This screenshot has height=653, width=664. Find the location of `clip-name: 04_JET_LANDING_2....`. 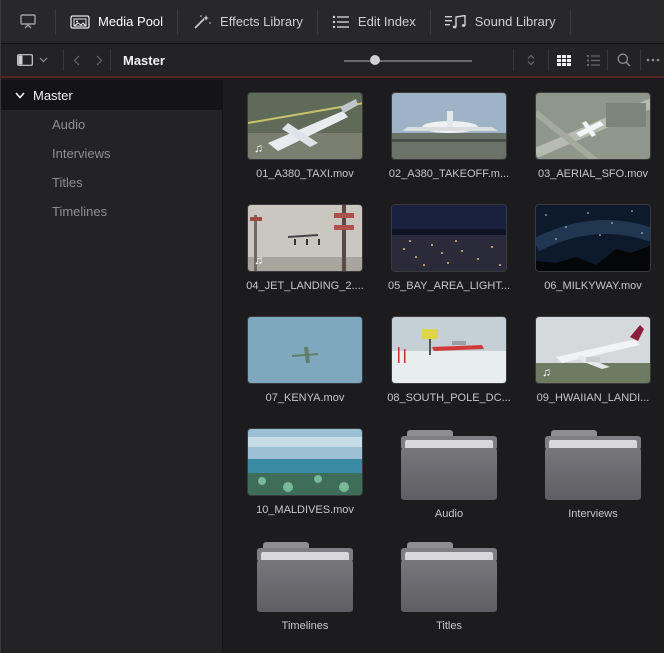

clip-name: 04_JET_LANDING_2.... is located at coordinates (305, 286).